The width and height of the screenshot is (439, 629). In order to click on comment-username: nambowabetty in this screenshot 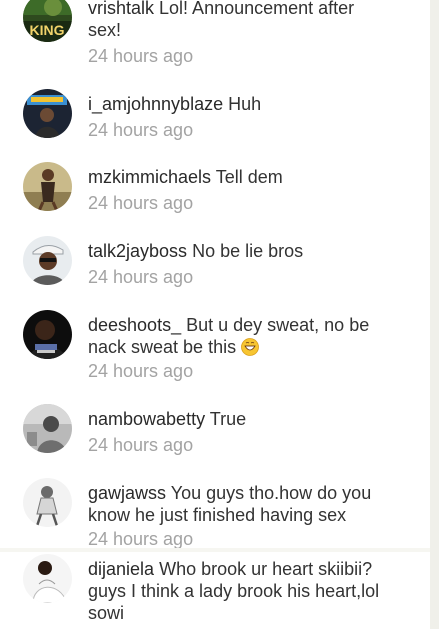, I will do `click(146, 419)`.